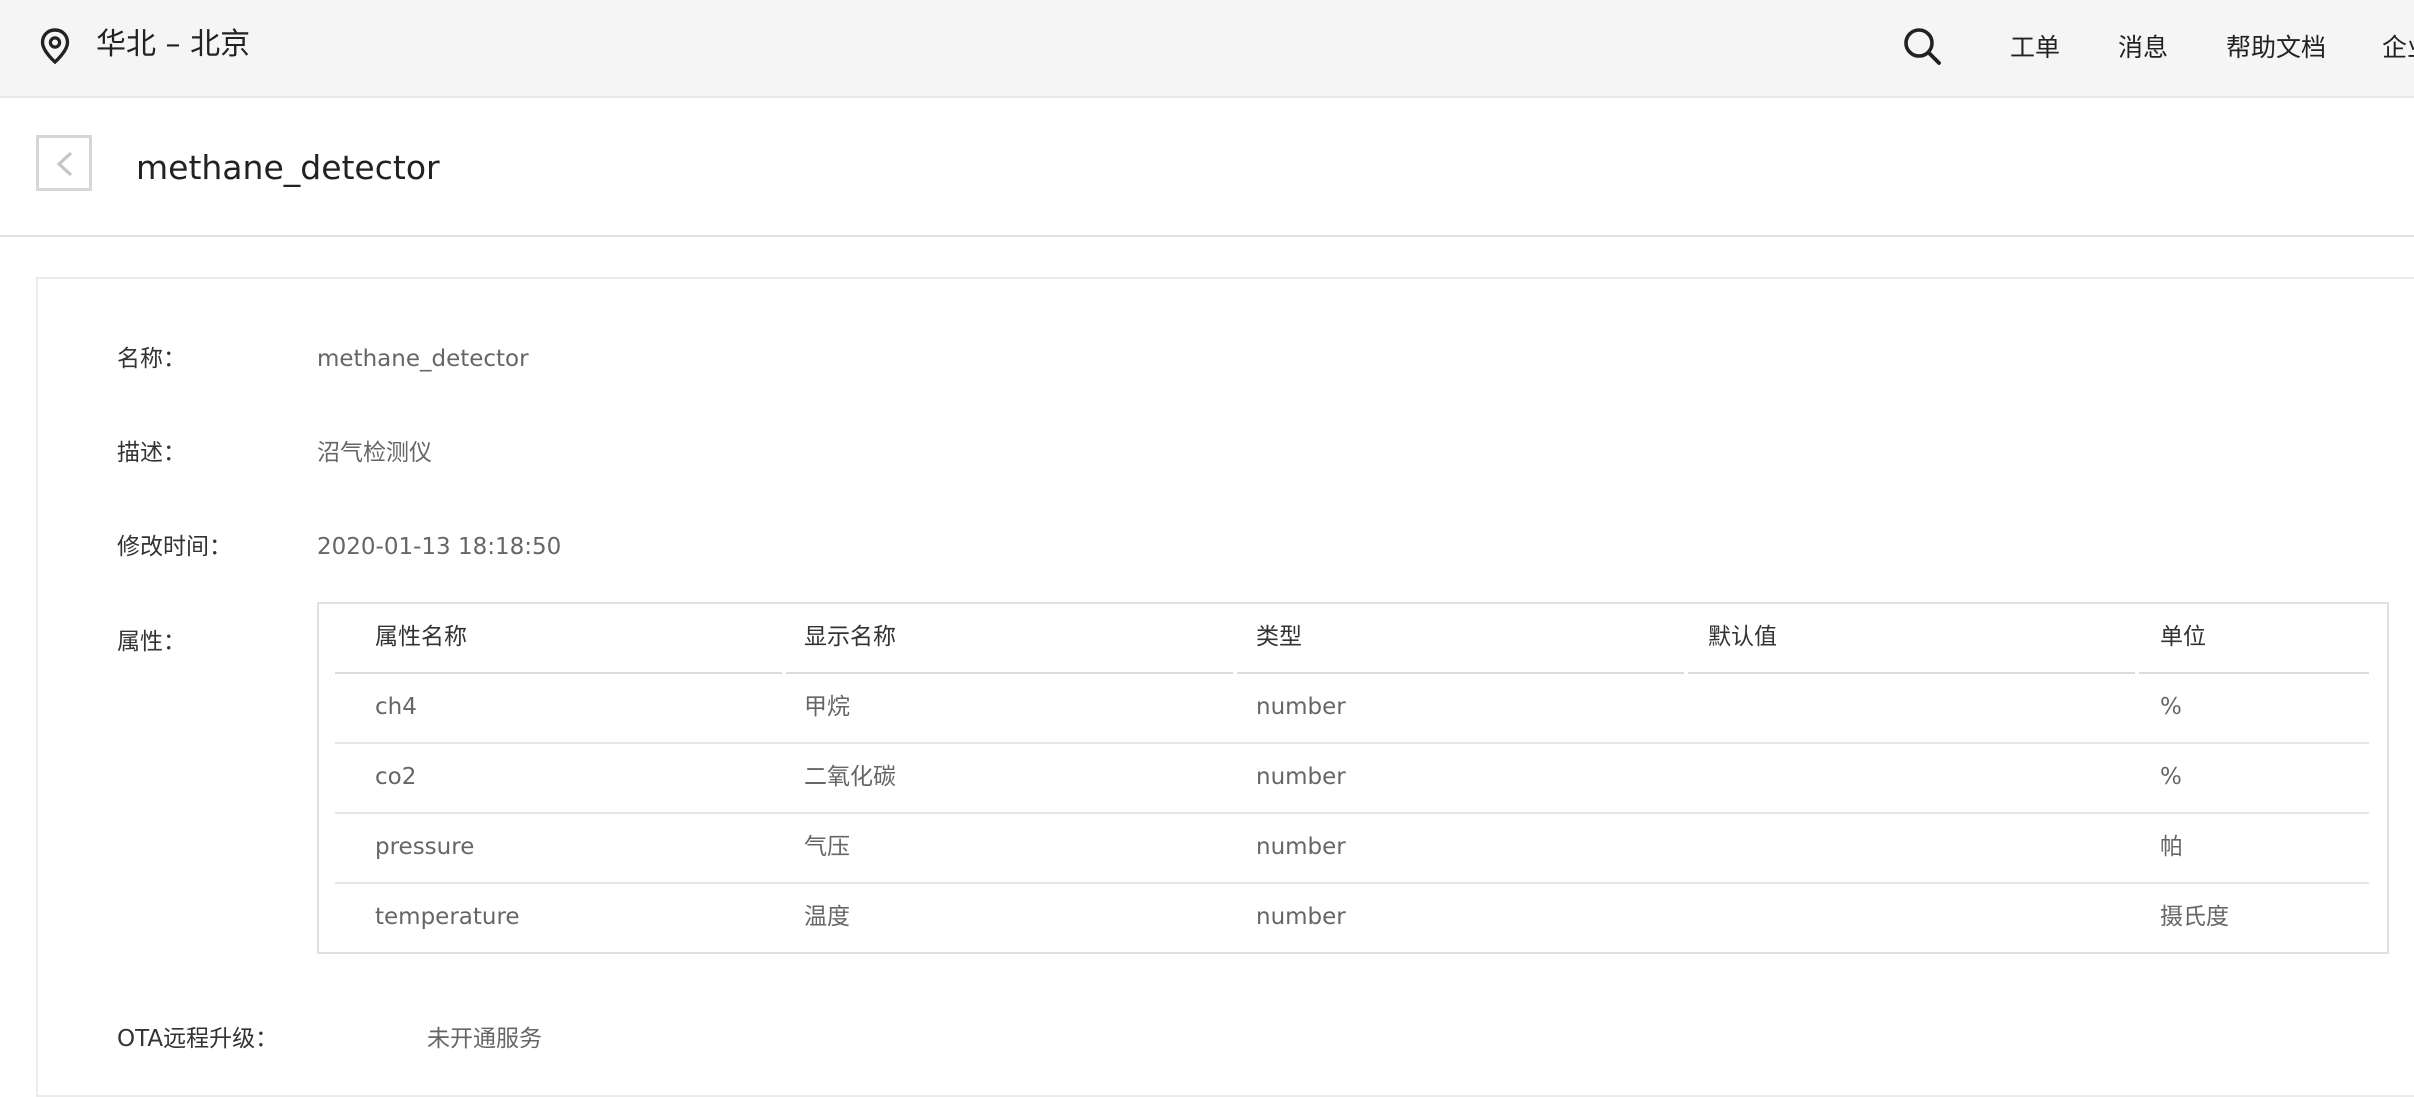  Describe the element at coordinates (423, 359) in the screenshot. I see `name-value: methane_detector` at that location.